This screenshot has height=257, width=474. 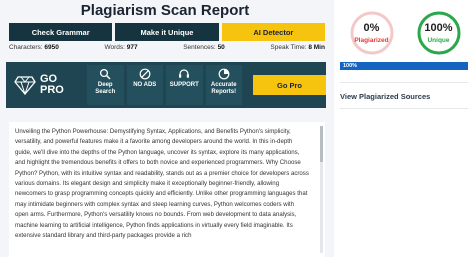 I want to click on unique-label: Unique, so click(x=438, y=40).